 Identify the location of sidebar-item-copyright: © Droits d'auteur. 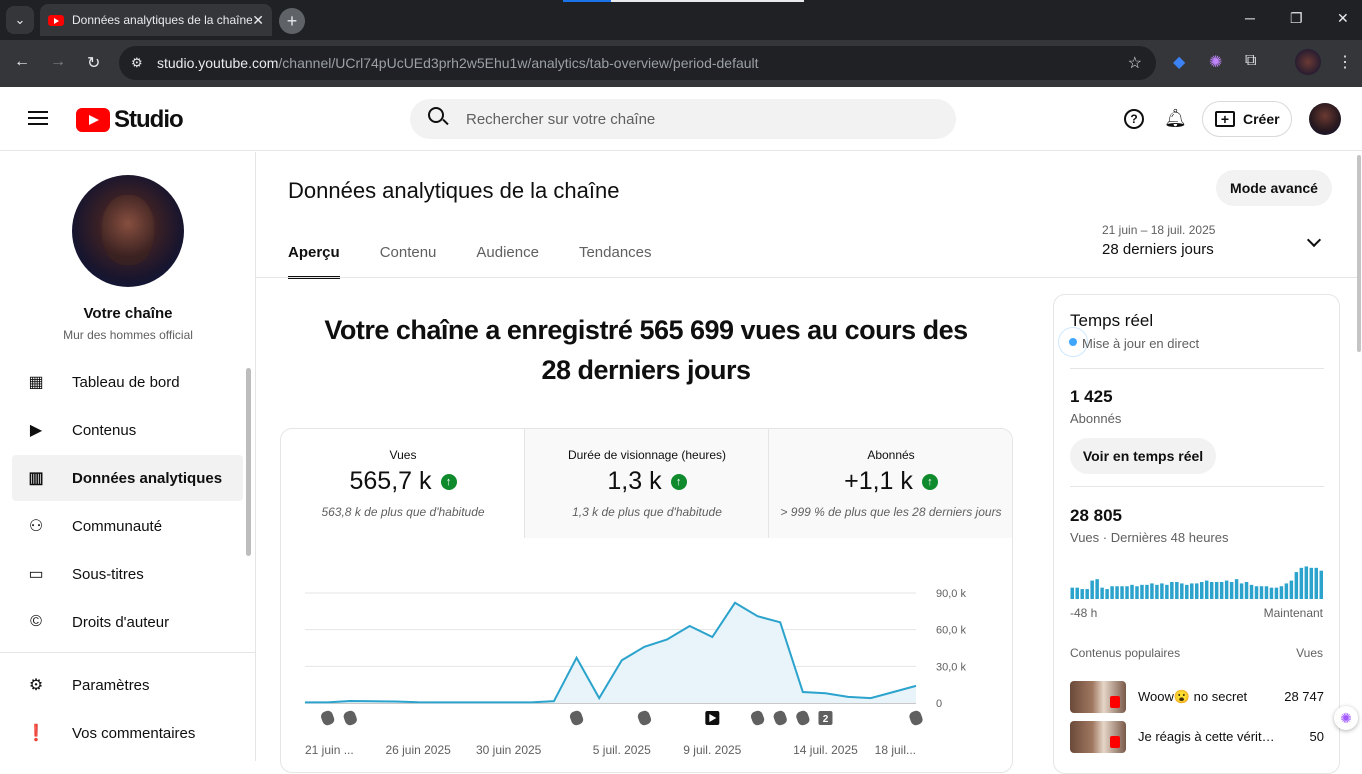
(127, 622).